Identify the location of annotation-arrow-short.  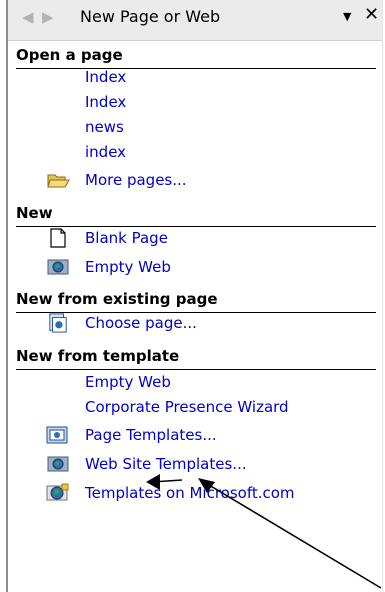
(164, 482).